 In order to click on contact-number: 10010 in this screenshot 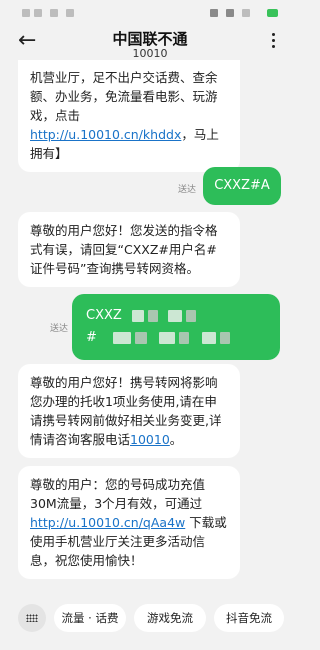, I will do `click(150, 53)`.